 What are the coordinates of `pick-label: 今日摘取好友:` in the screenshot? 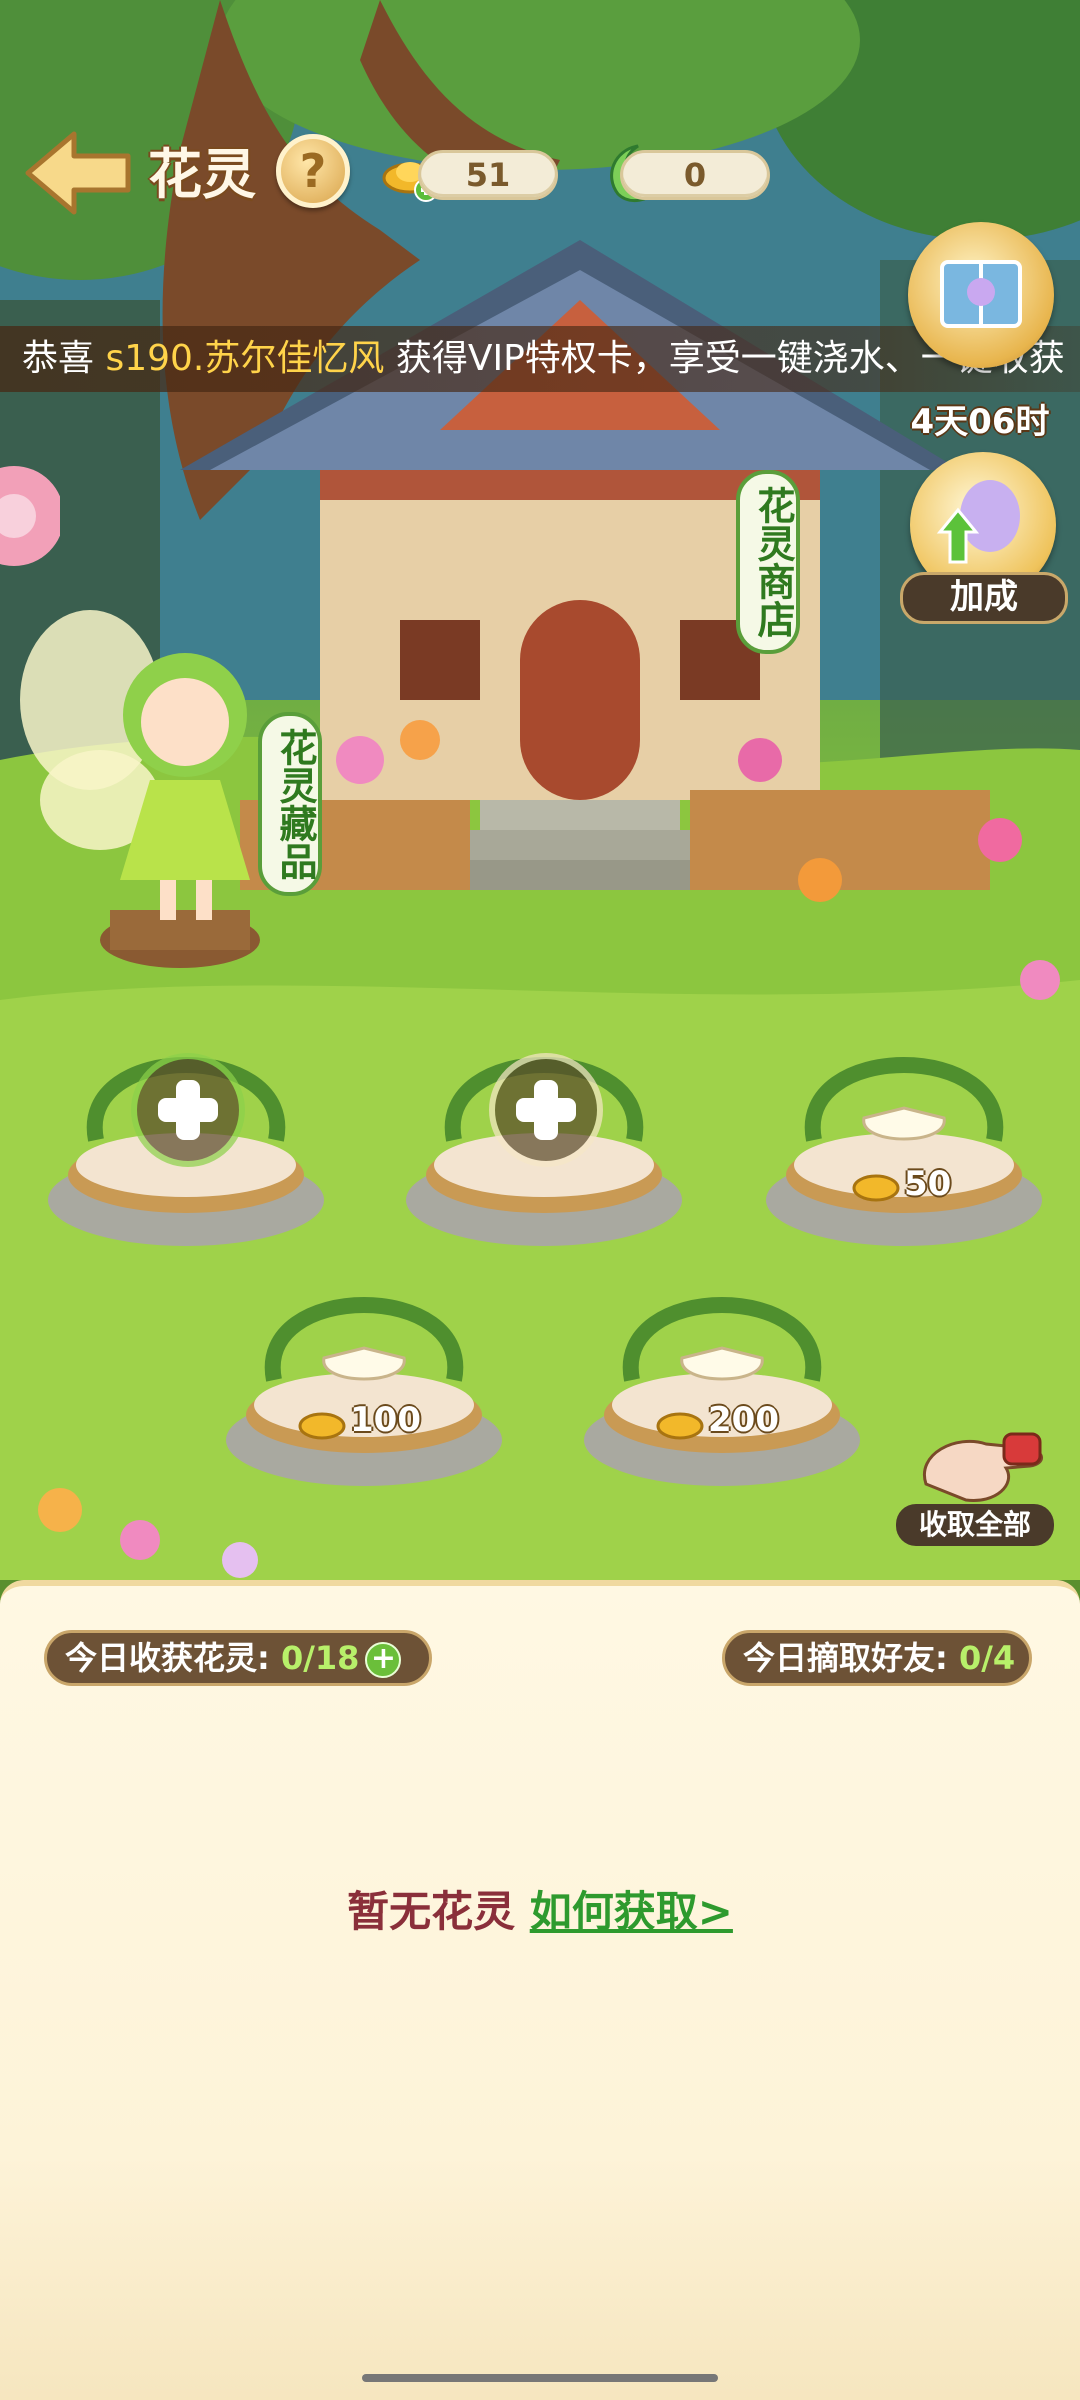 It's located at (851, 1658).